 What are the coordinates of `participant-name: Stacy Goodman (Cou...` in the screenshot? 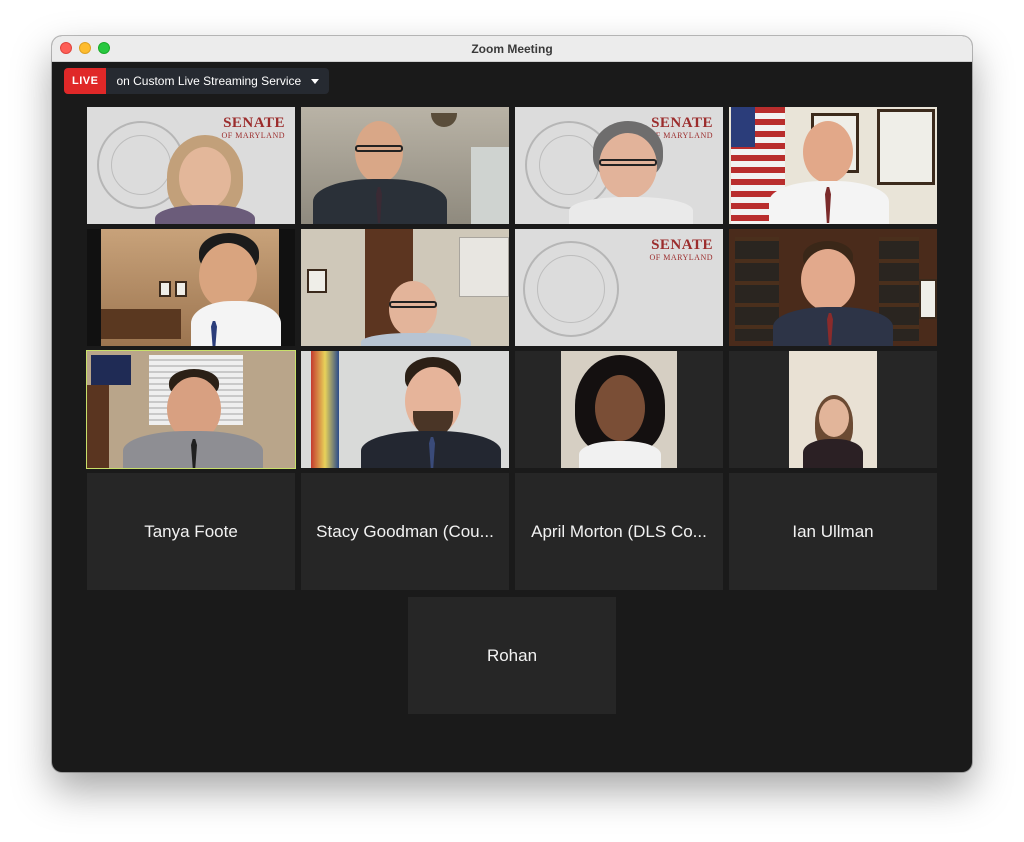 It's located at (405, 531).